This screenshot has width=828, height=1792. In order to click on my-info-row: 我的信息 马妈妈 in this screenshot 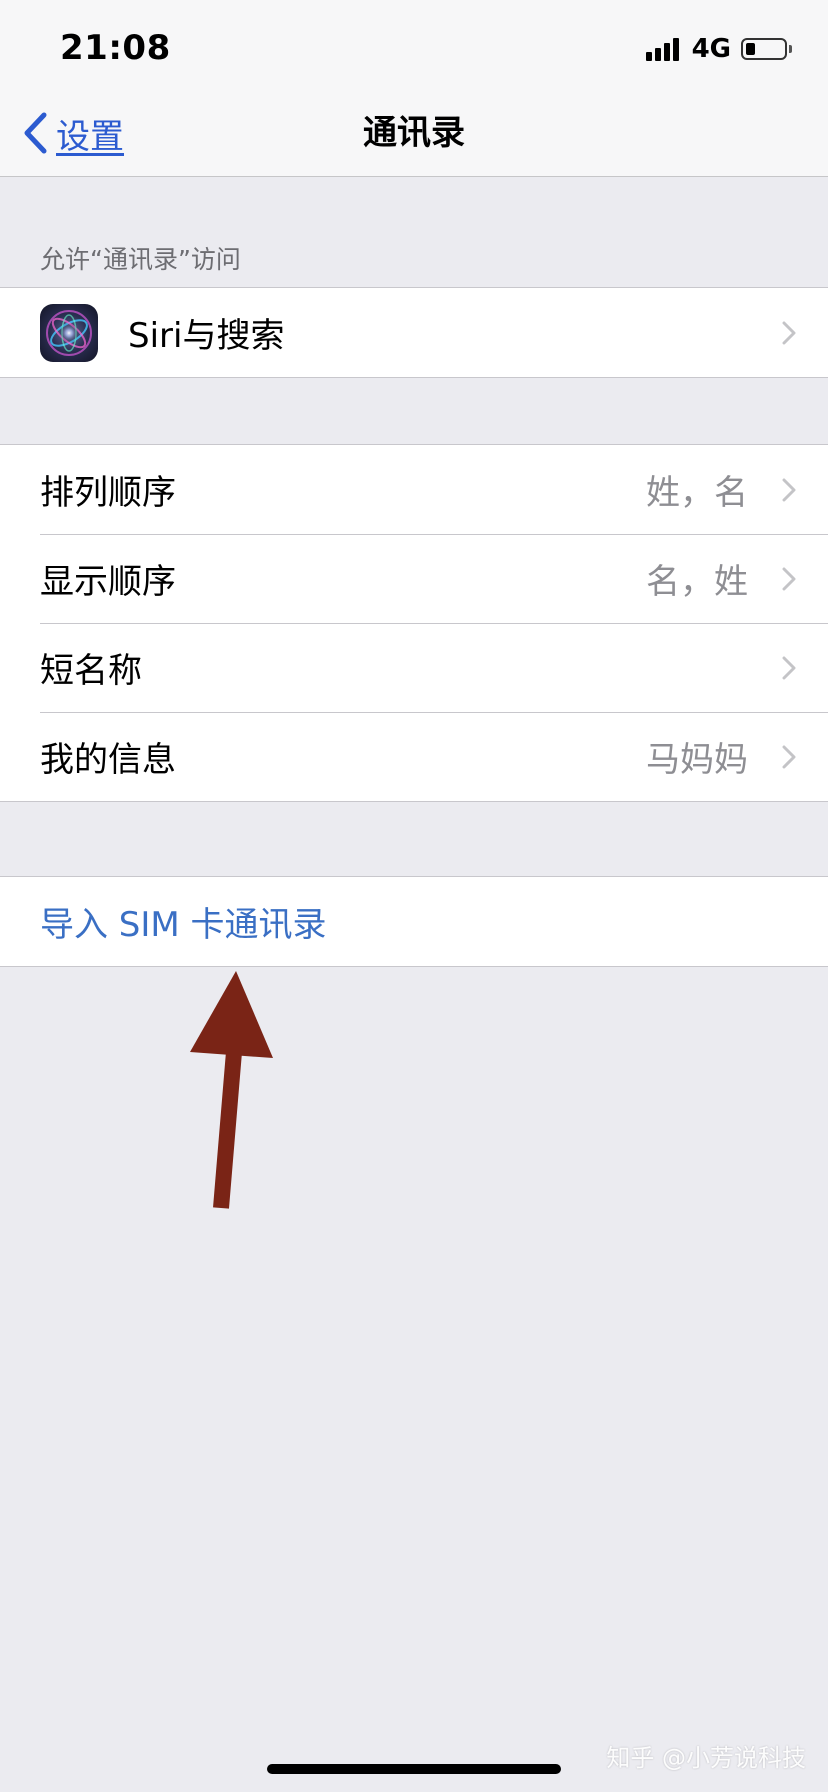, I will do `click(414, 756)`.